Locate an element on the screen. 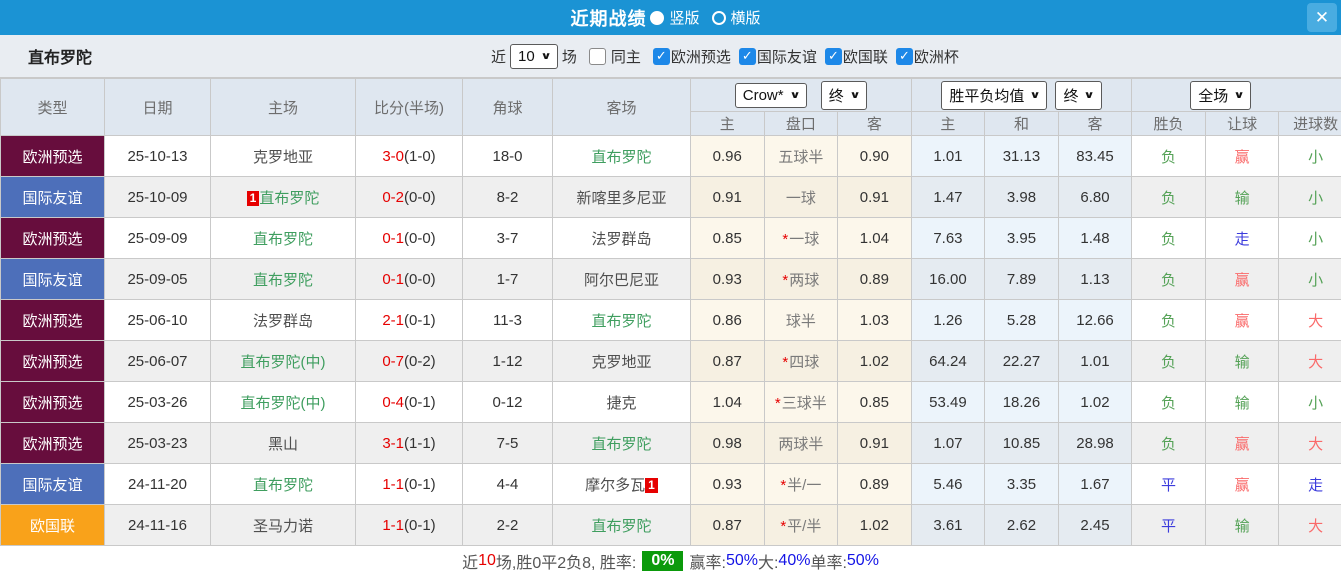 This screenshot has width=1341, height=575. cell-home-team: 1 直布罗陀 is located at coordinates (283, 197).